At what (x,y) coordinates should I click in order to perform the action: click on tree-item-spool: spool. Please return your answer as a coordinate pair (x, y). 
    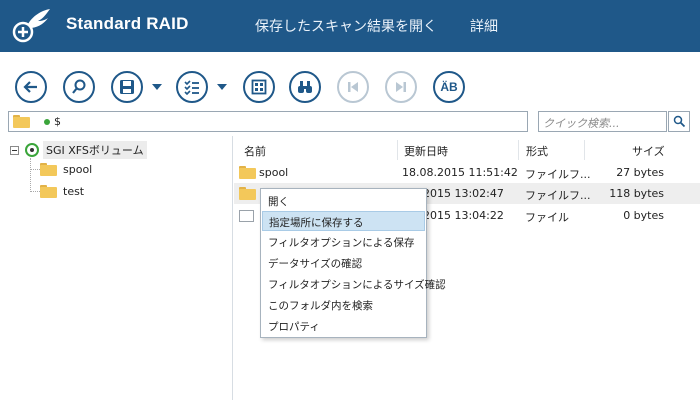
    Looking at the image, I should click on (66, 169).